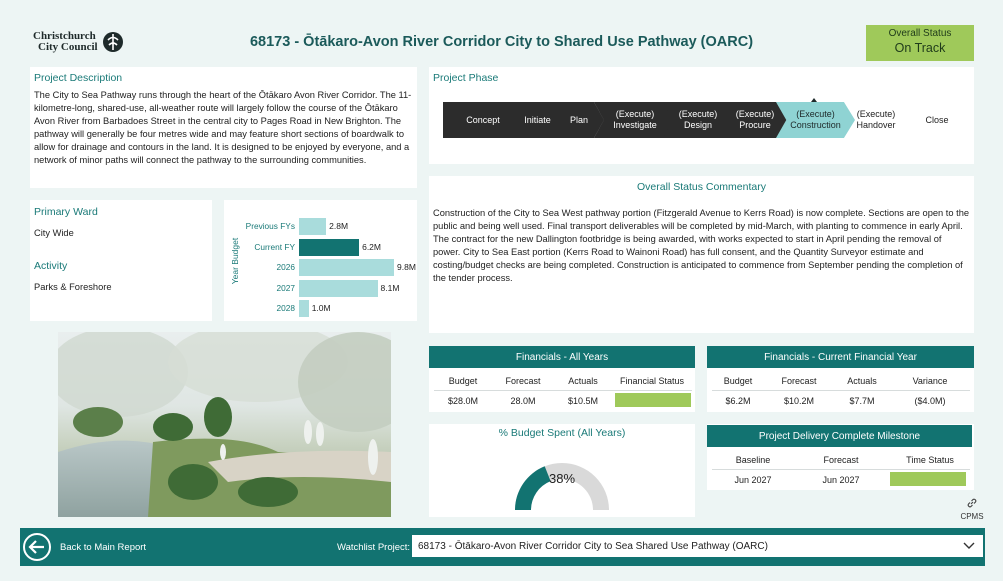  Describe the element at coordinates (66, 212) in the screenshot. I see `primary-ward-label: Primary Ward` at that location.